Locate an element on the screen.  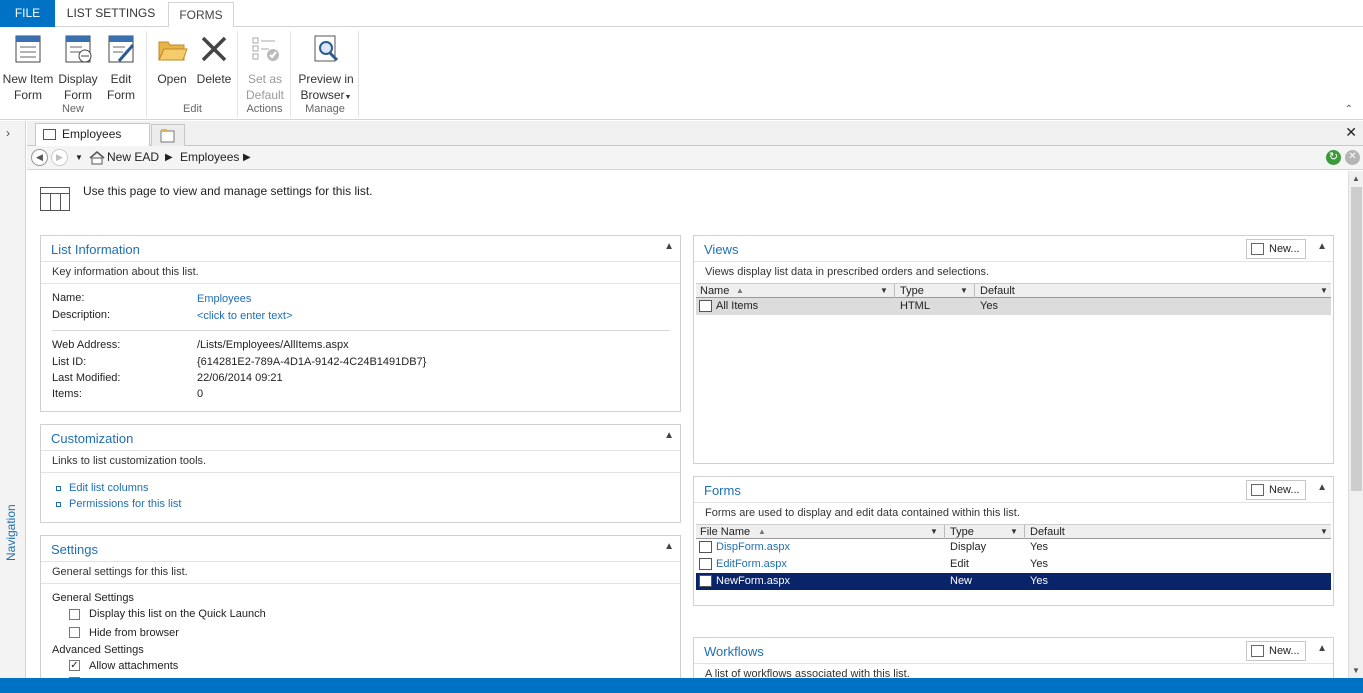
view-type: HTML is located at coordinates (915, 306).